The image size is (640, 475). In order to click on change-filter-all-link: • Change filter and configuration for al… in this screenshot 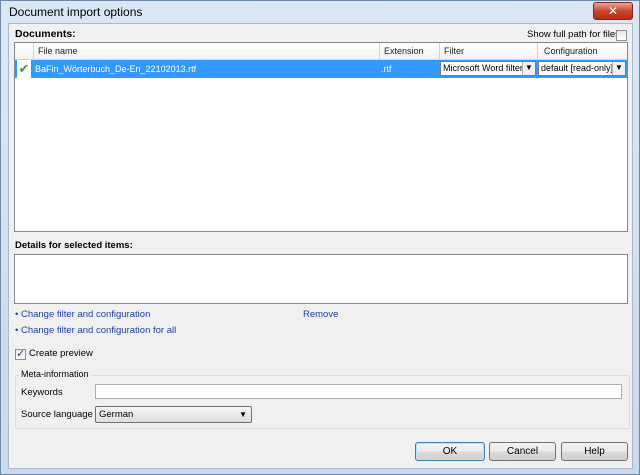, I will do `click(95, 330)`.